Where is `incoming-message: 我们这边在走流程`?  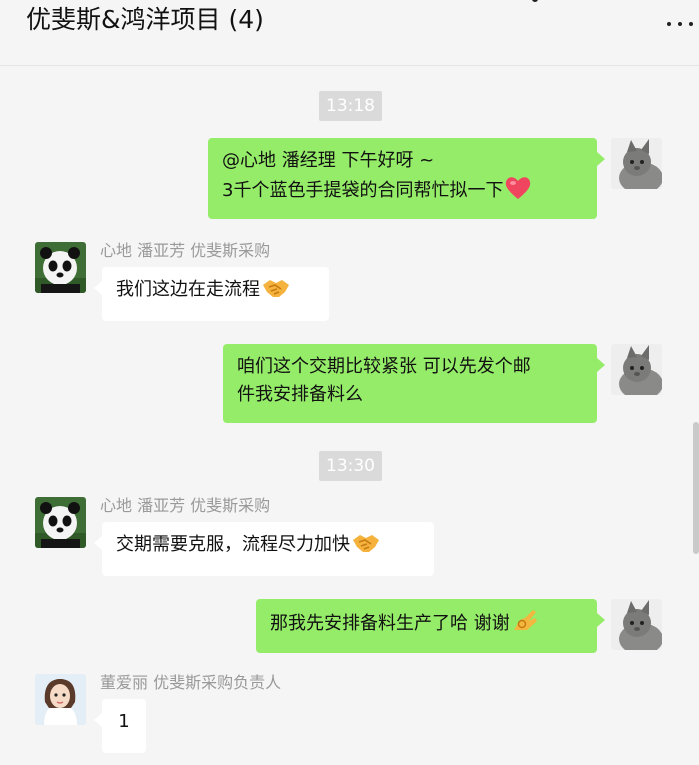 incoming-message: 我们这边在走流程 is located at coordinates (211, 294).